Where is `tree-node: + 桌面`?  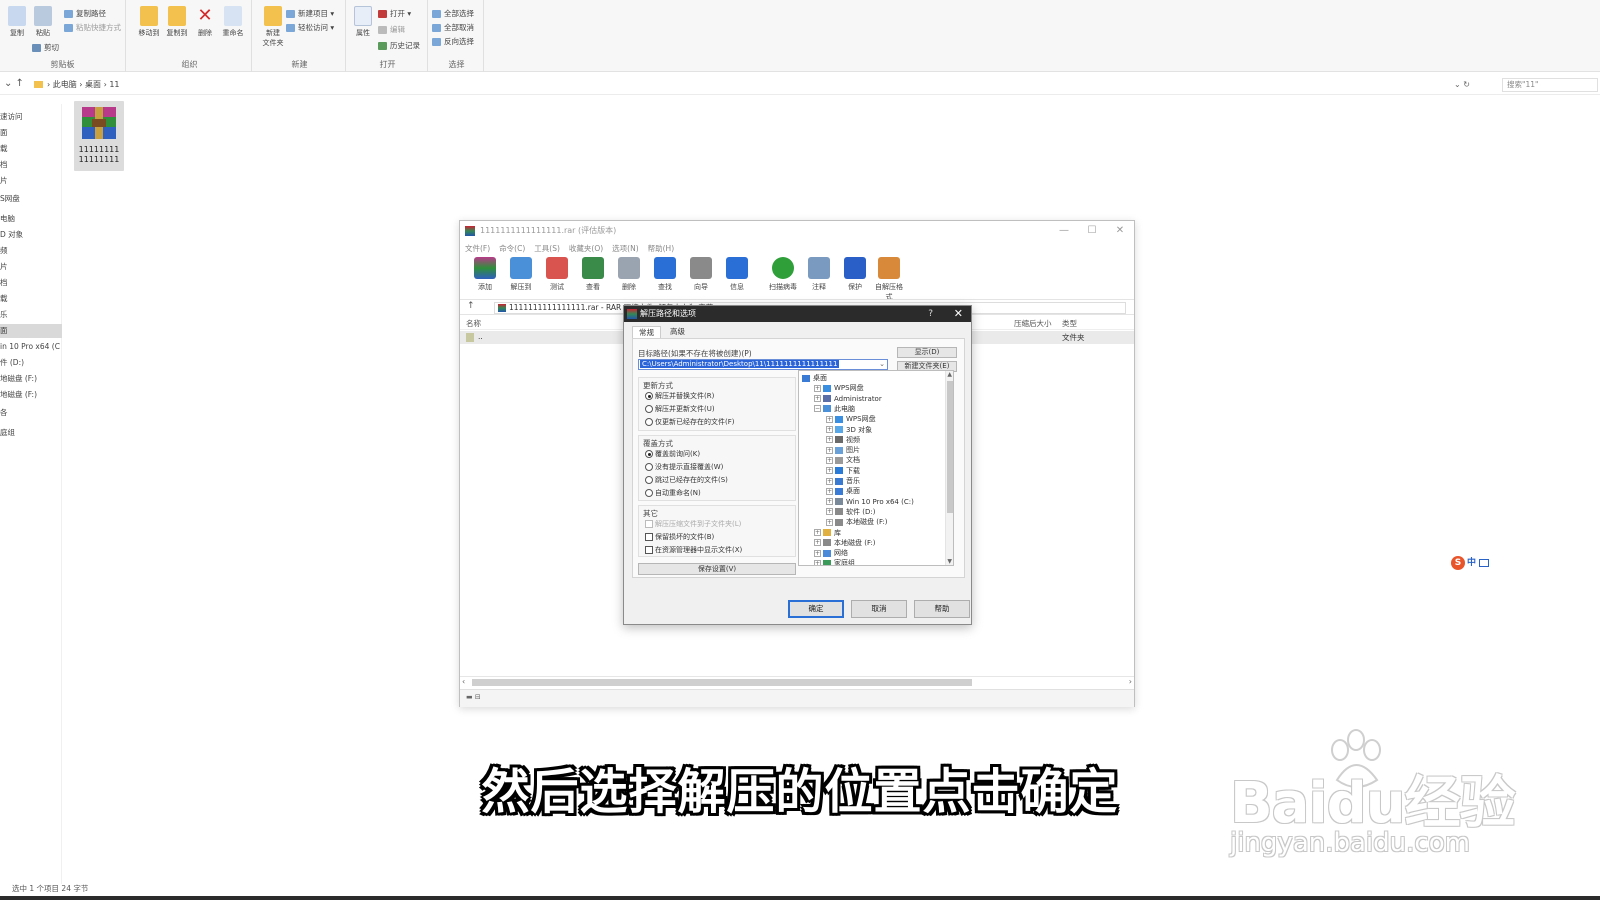 tree-node: + 桌面 is located at coordinates (843, 491).